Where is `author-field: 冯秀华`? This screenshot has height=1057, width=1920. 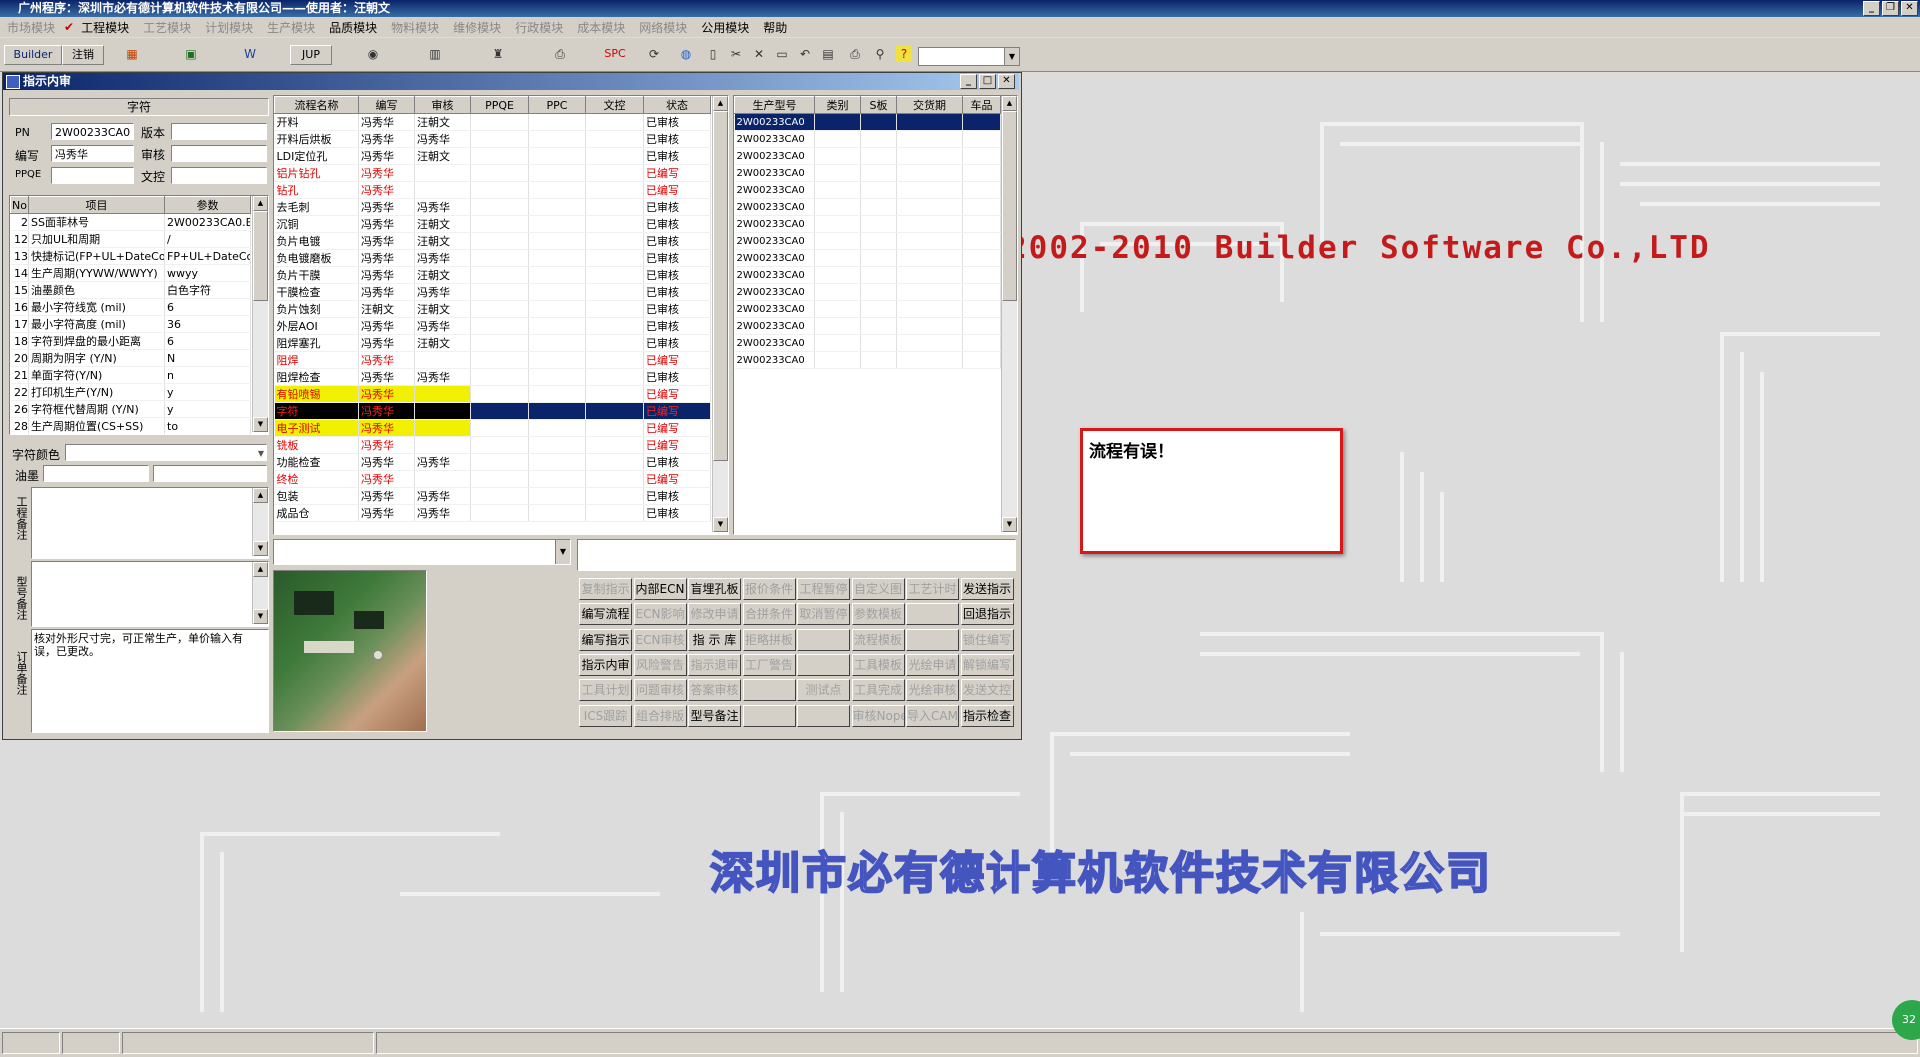 author-field: 冯秀华 is located at coordinates (92, 153).